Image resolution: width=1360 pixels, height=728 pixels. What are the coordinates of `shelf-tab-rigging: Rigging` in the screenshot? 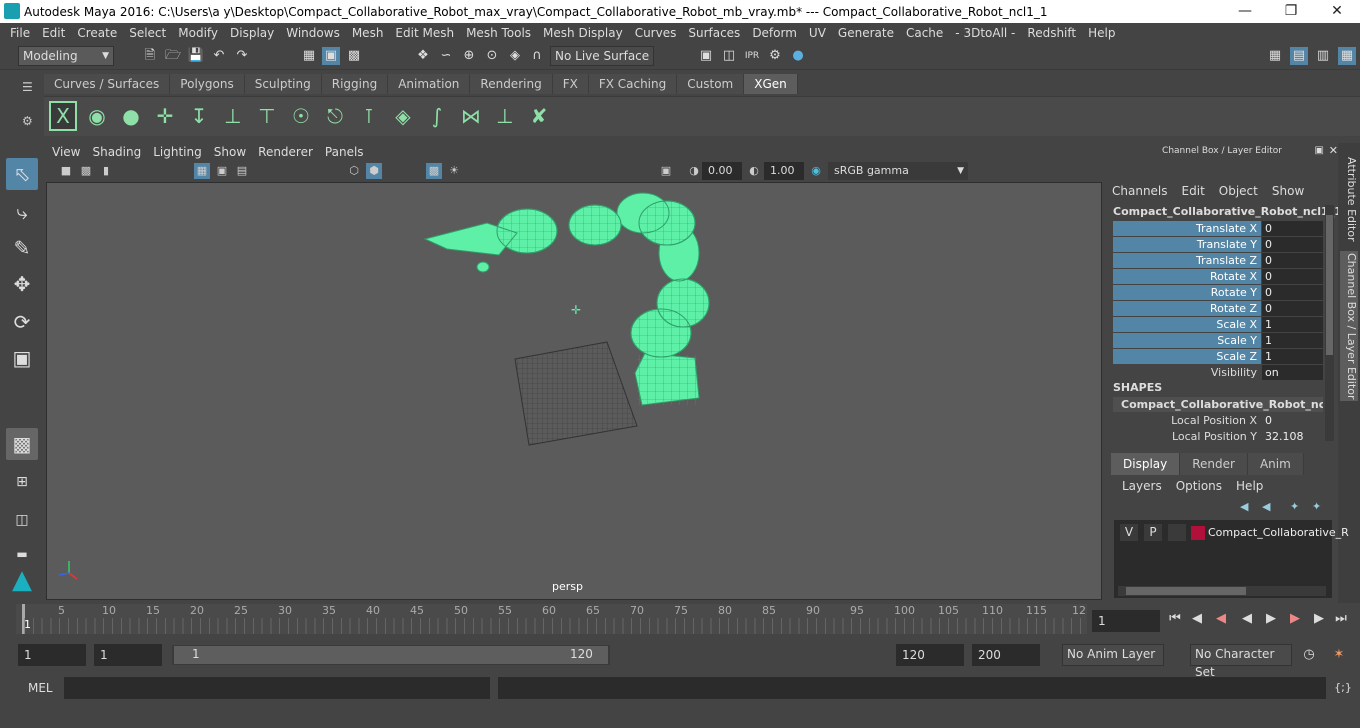 It's located at (355, 84).